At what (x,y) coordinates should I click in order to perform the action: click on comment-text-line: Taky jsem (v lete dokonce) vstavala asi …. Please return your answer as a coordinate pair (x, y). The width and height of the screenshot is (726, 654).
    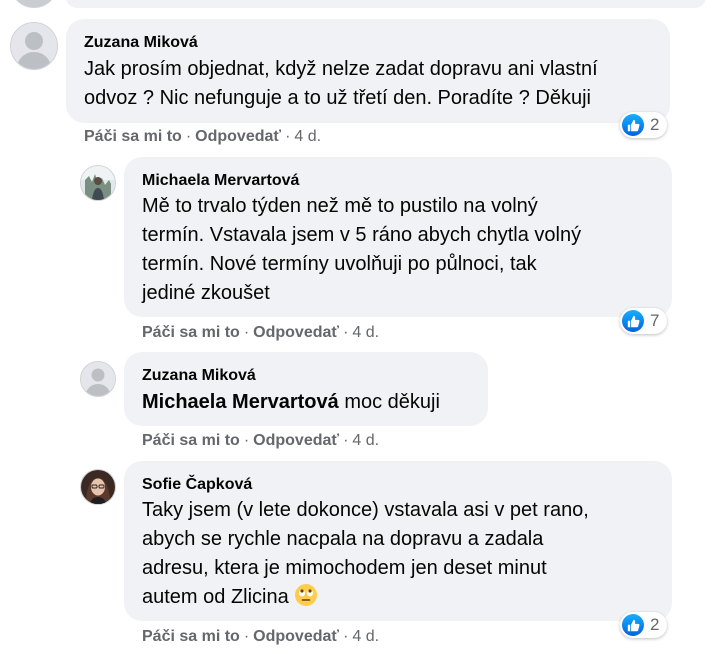
    Looking at the image, I should click on (365, 510).